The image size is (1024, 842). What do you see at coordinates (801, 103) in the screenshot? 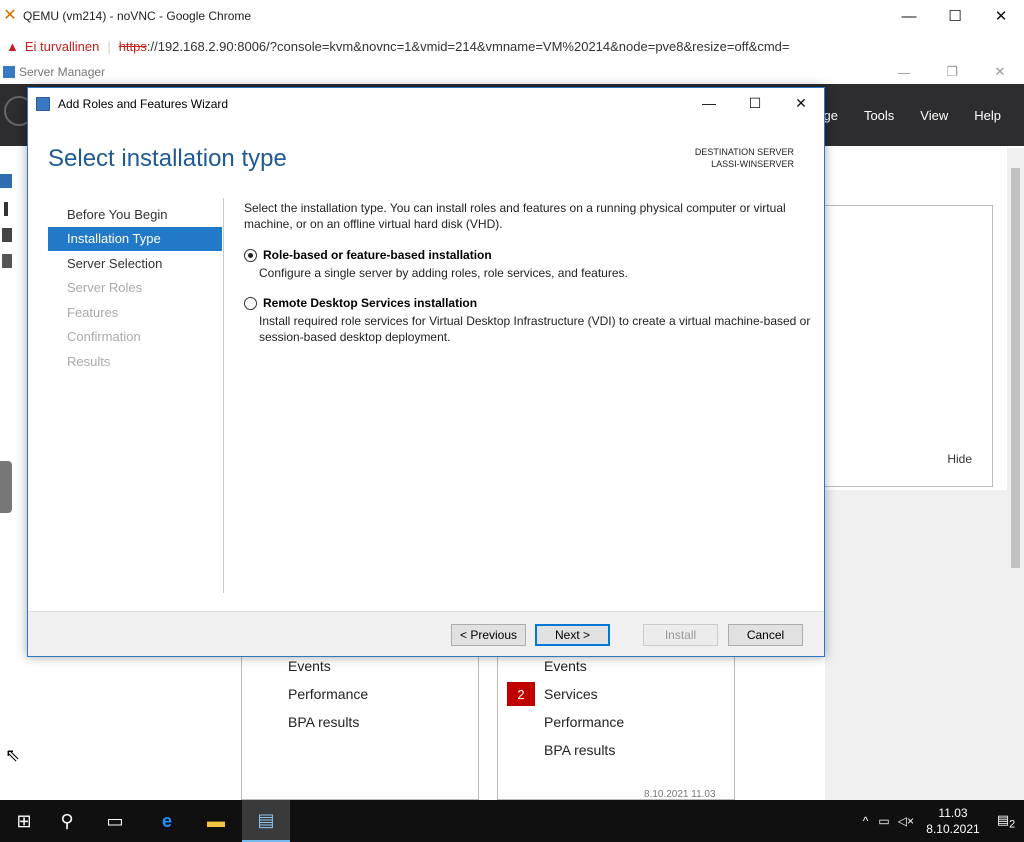
I see `wizard-close-button: ✕` at bounding box center [801, 103].